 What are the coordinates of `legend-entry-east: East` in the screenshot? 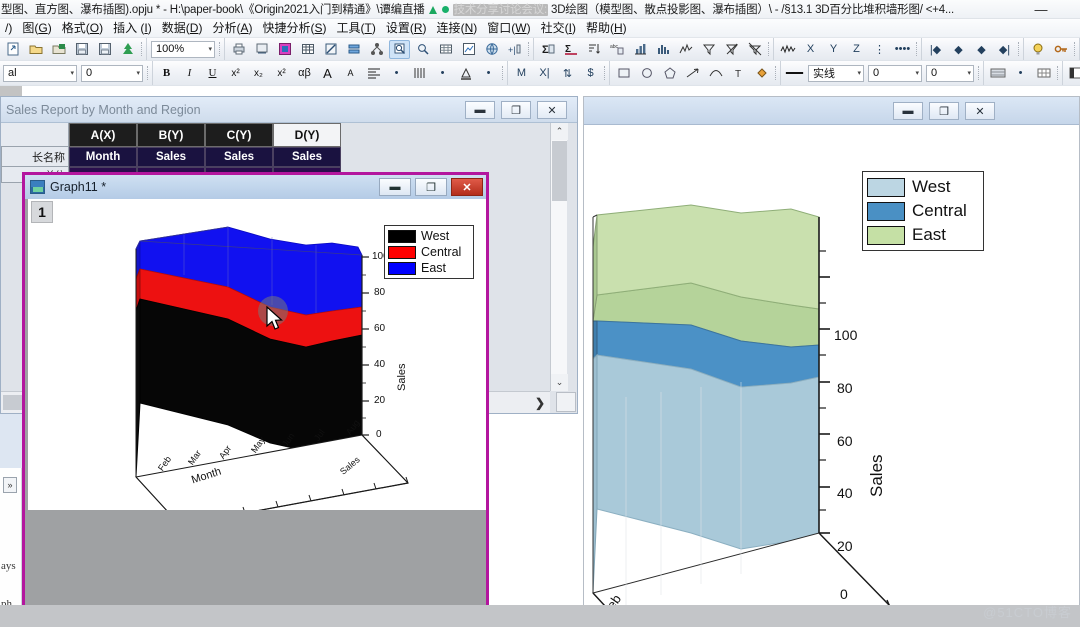 It's located at (923, 235).